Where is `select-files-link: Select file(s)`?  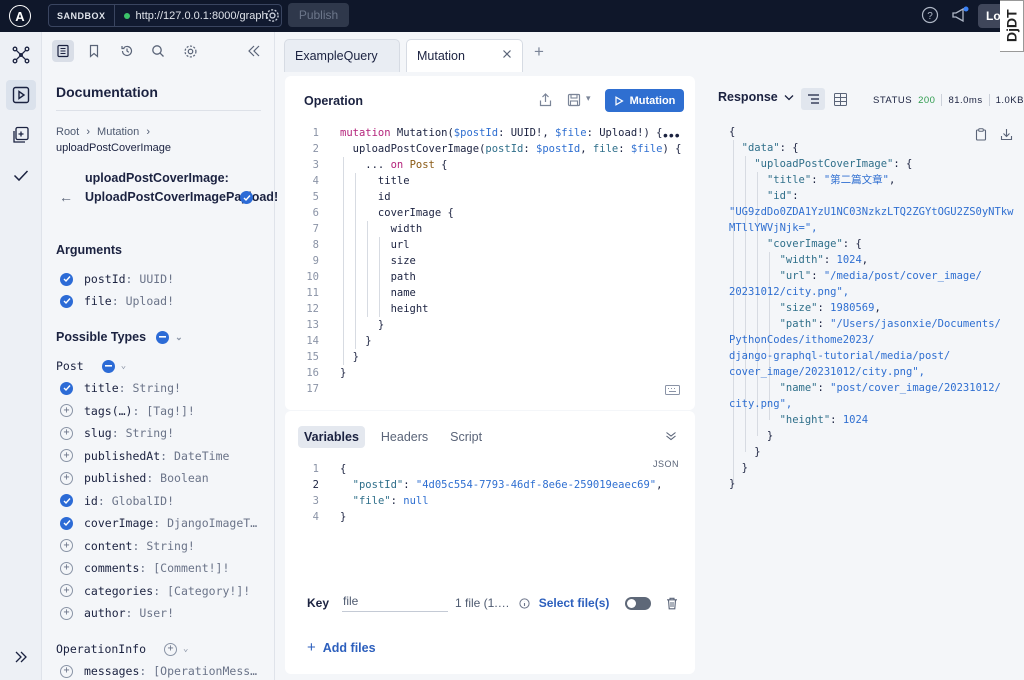
select-files-link: Select file(s) is located at coordinates (574, 603).